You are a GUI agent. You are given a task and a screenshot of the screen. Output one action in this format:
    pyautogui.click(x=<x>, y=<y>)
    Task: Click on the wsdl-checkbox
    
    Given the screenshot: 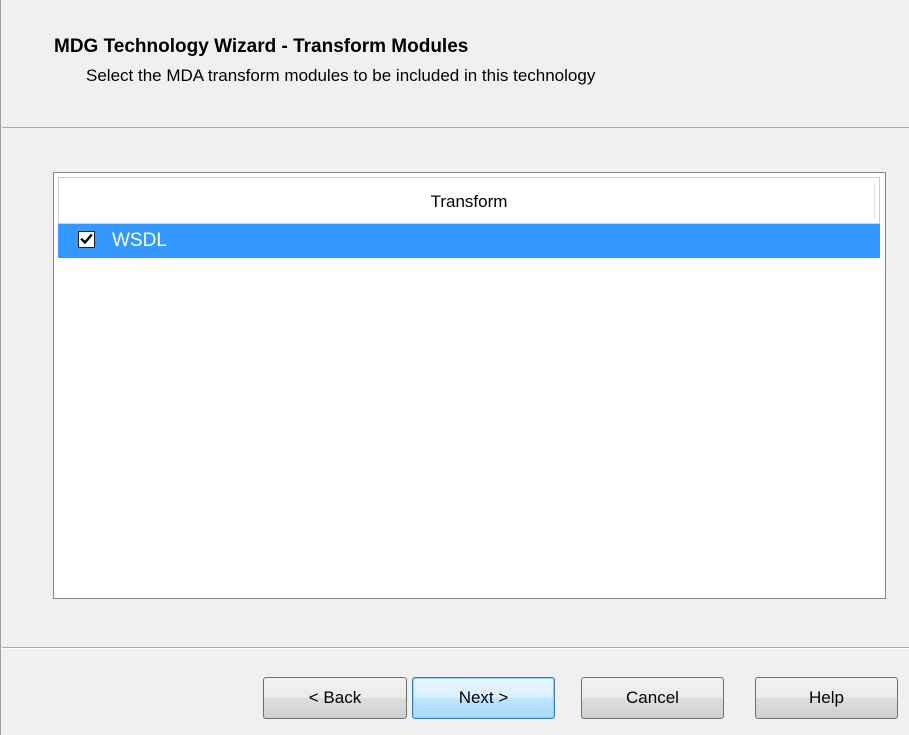 What is the action you would take?
    pyautogui.click(x=86, y=239)
    